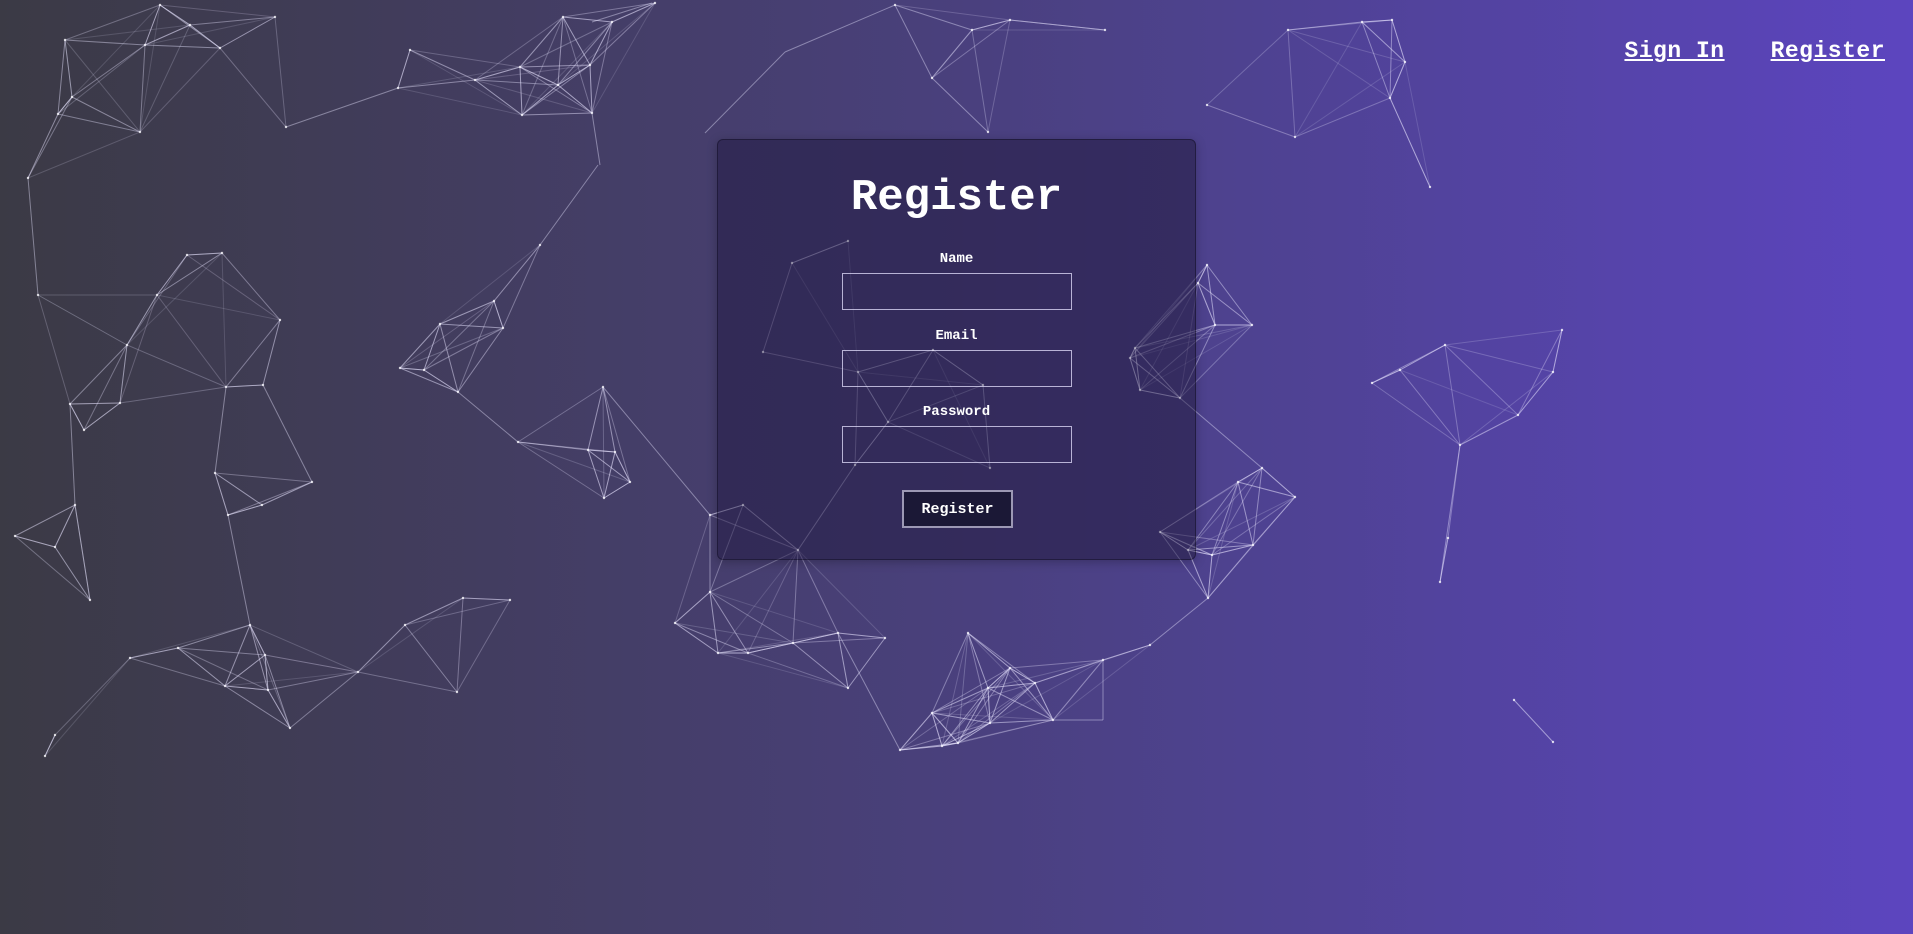  What do you see at coordinates (956, 336) in the screenshot?
I see `email-label: Email` at bounding box center [956, 336].